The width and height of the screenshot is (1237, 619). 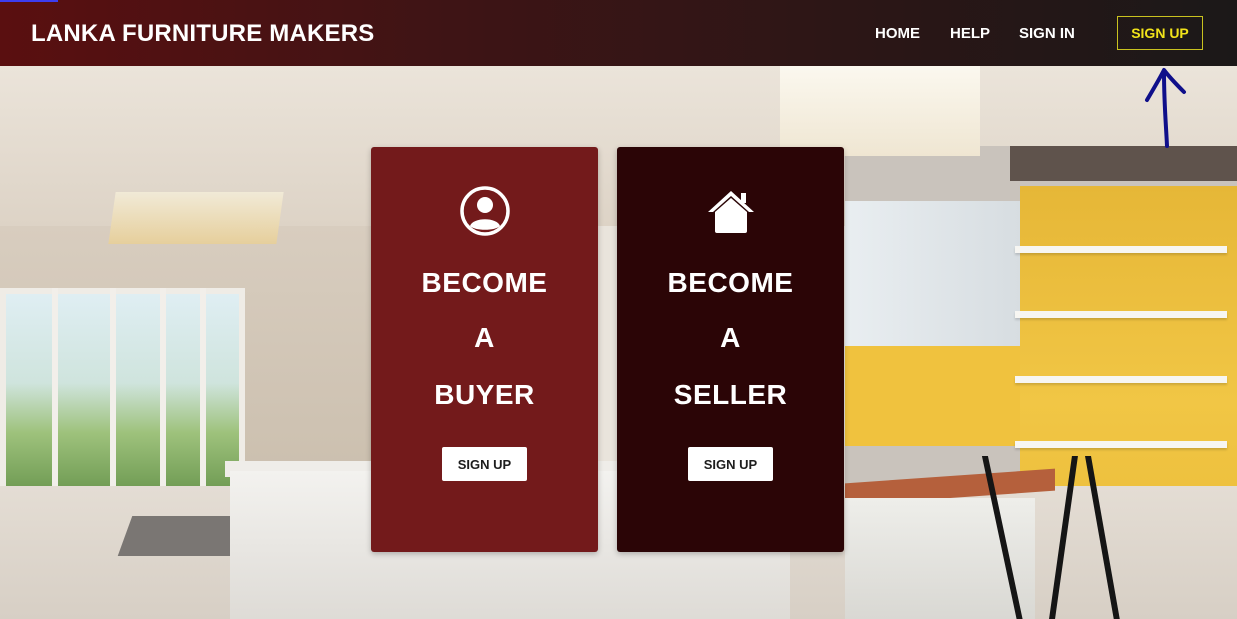 I want to click on card-title-line: BUYER, so click(x=484, y=394).